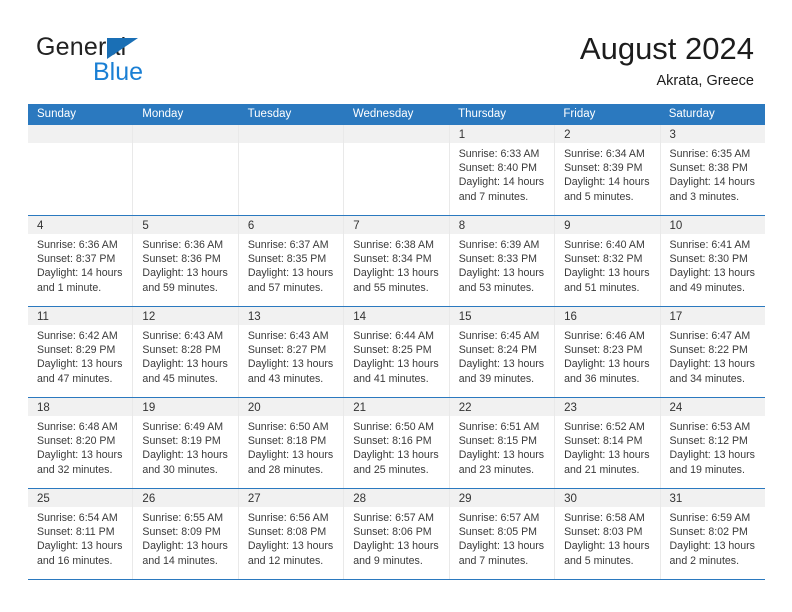 The width and height of the screenshot is (792, 612). Describe the element at coordinates (291, 225) in the screenshot. I see `day-number-band: 6` at that location.